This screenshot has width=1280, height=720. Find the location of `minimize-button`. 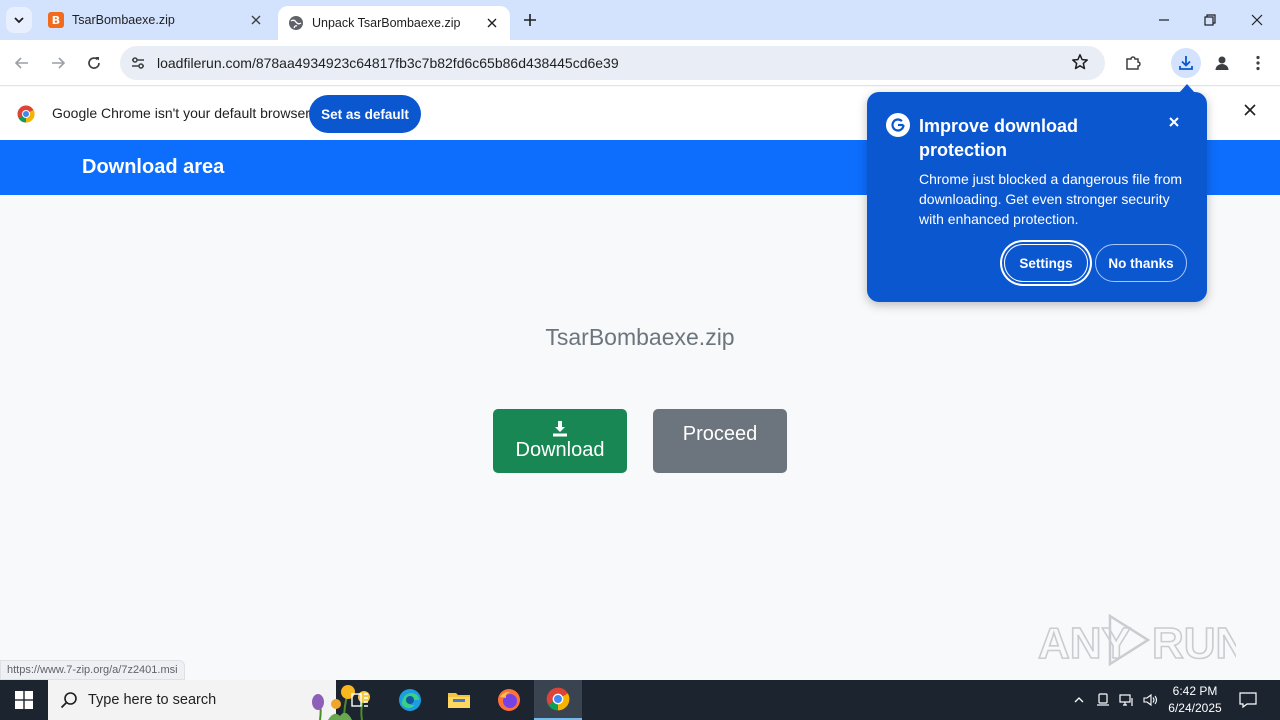

minimize-button is located at coordinates (1164, 20).